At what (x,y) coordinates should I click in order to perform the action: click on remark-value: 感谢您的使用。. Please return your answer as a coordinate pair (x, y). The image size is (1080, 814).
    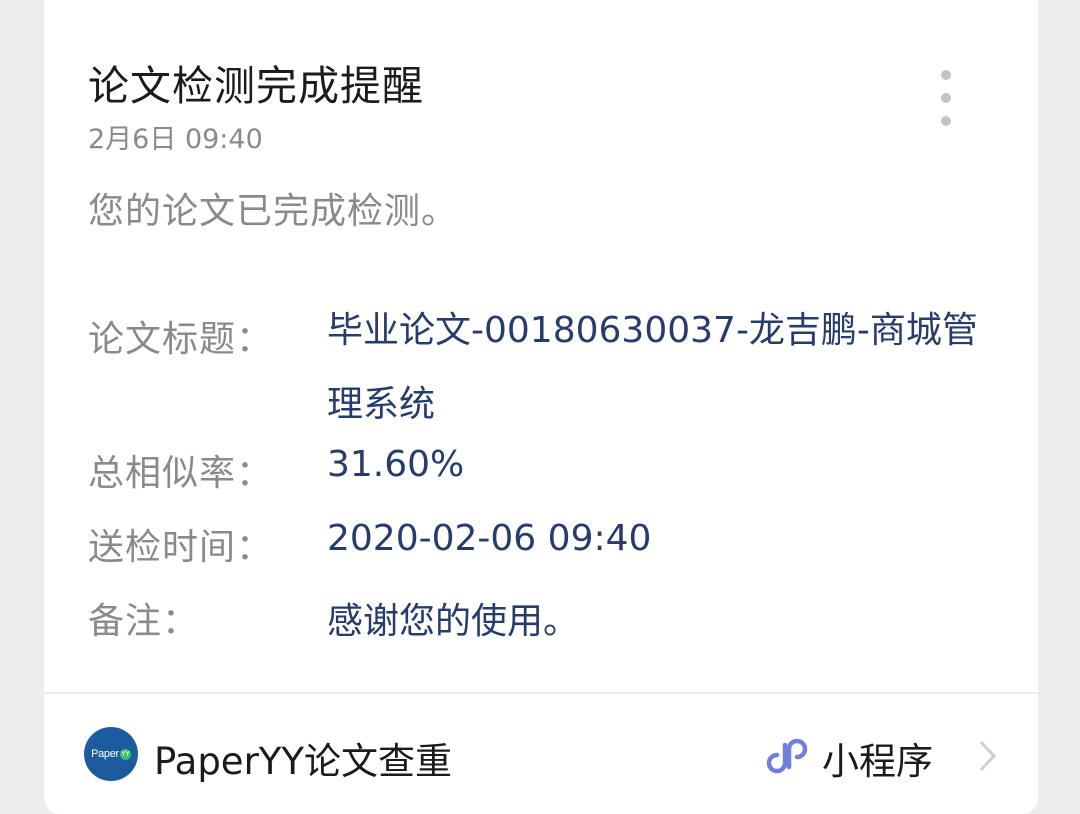
    Looking at the image, I should click on (453, 621).